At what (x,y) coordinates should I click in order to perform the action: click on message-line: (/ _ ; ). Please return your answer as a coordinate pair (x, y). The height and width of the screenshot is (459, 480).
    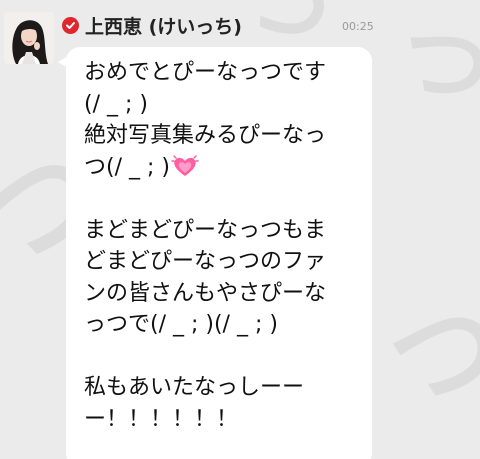
    Looking at the image, I should click on (116, 104).